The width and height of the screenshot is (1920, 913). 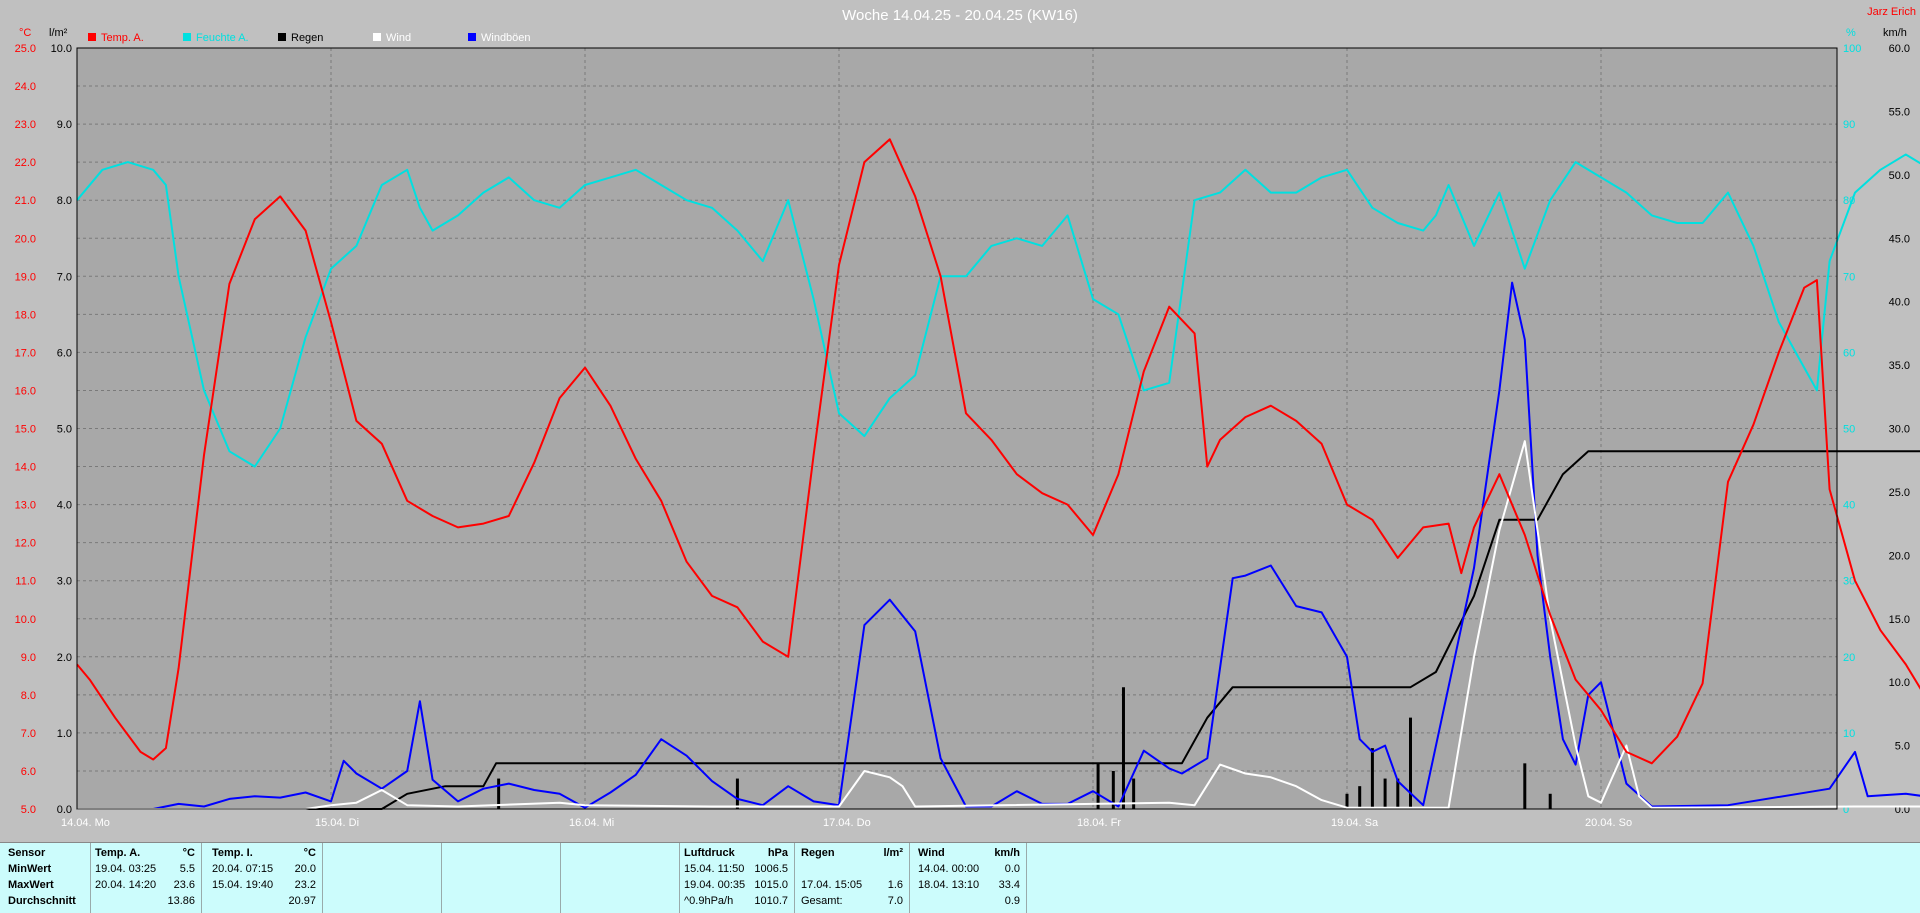 I want to click on legend-swatch-windboen, so click(x=472, y=37).